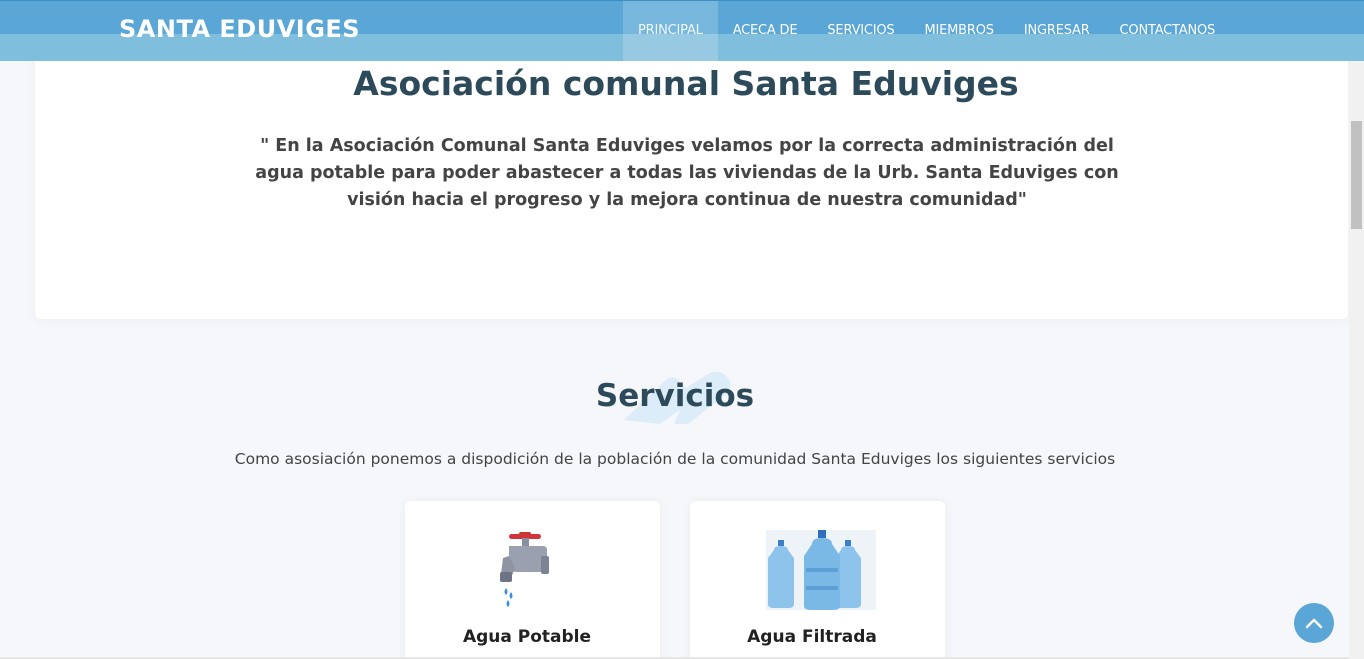 The height and width of the screenshot is (659, 1364). What do you see at coordinates (524, 569) in the screenshot?
I see `water-faucet-icon` at bounding box center [524, 569].